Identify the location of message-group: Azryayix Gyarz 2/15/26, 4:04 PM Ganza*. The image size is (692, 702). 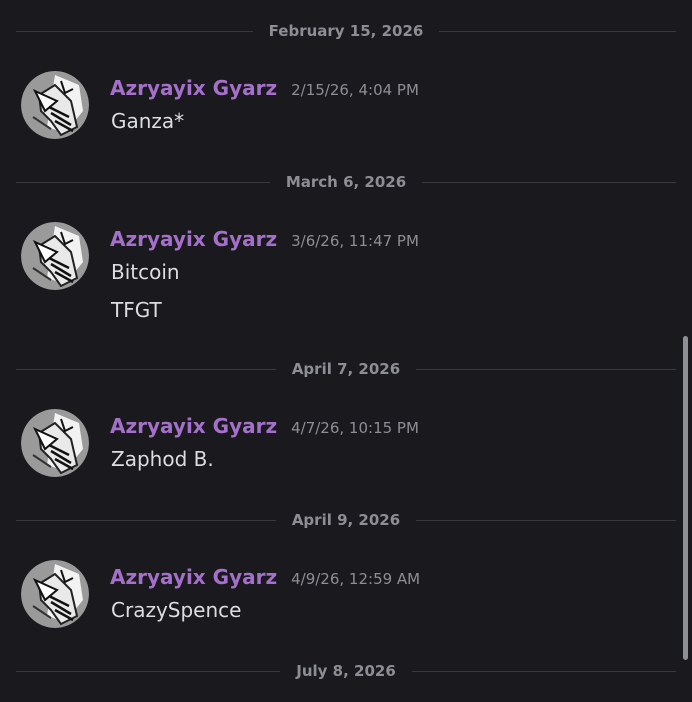
(335, 106).